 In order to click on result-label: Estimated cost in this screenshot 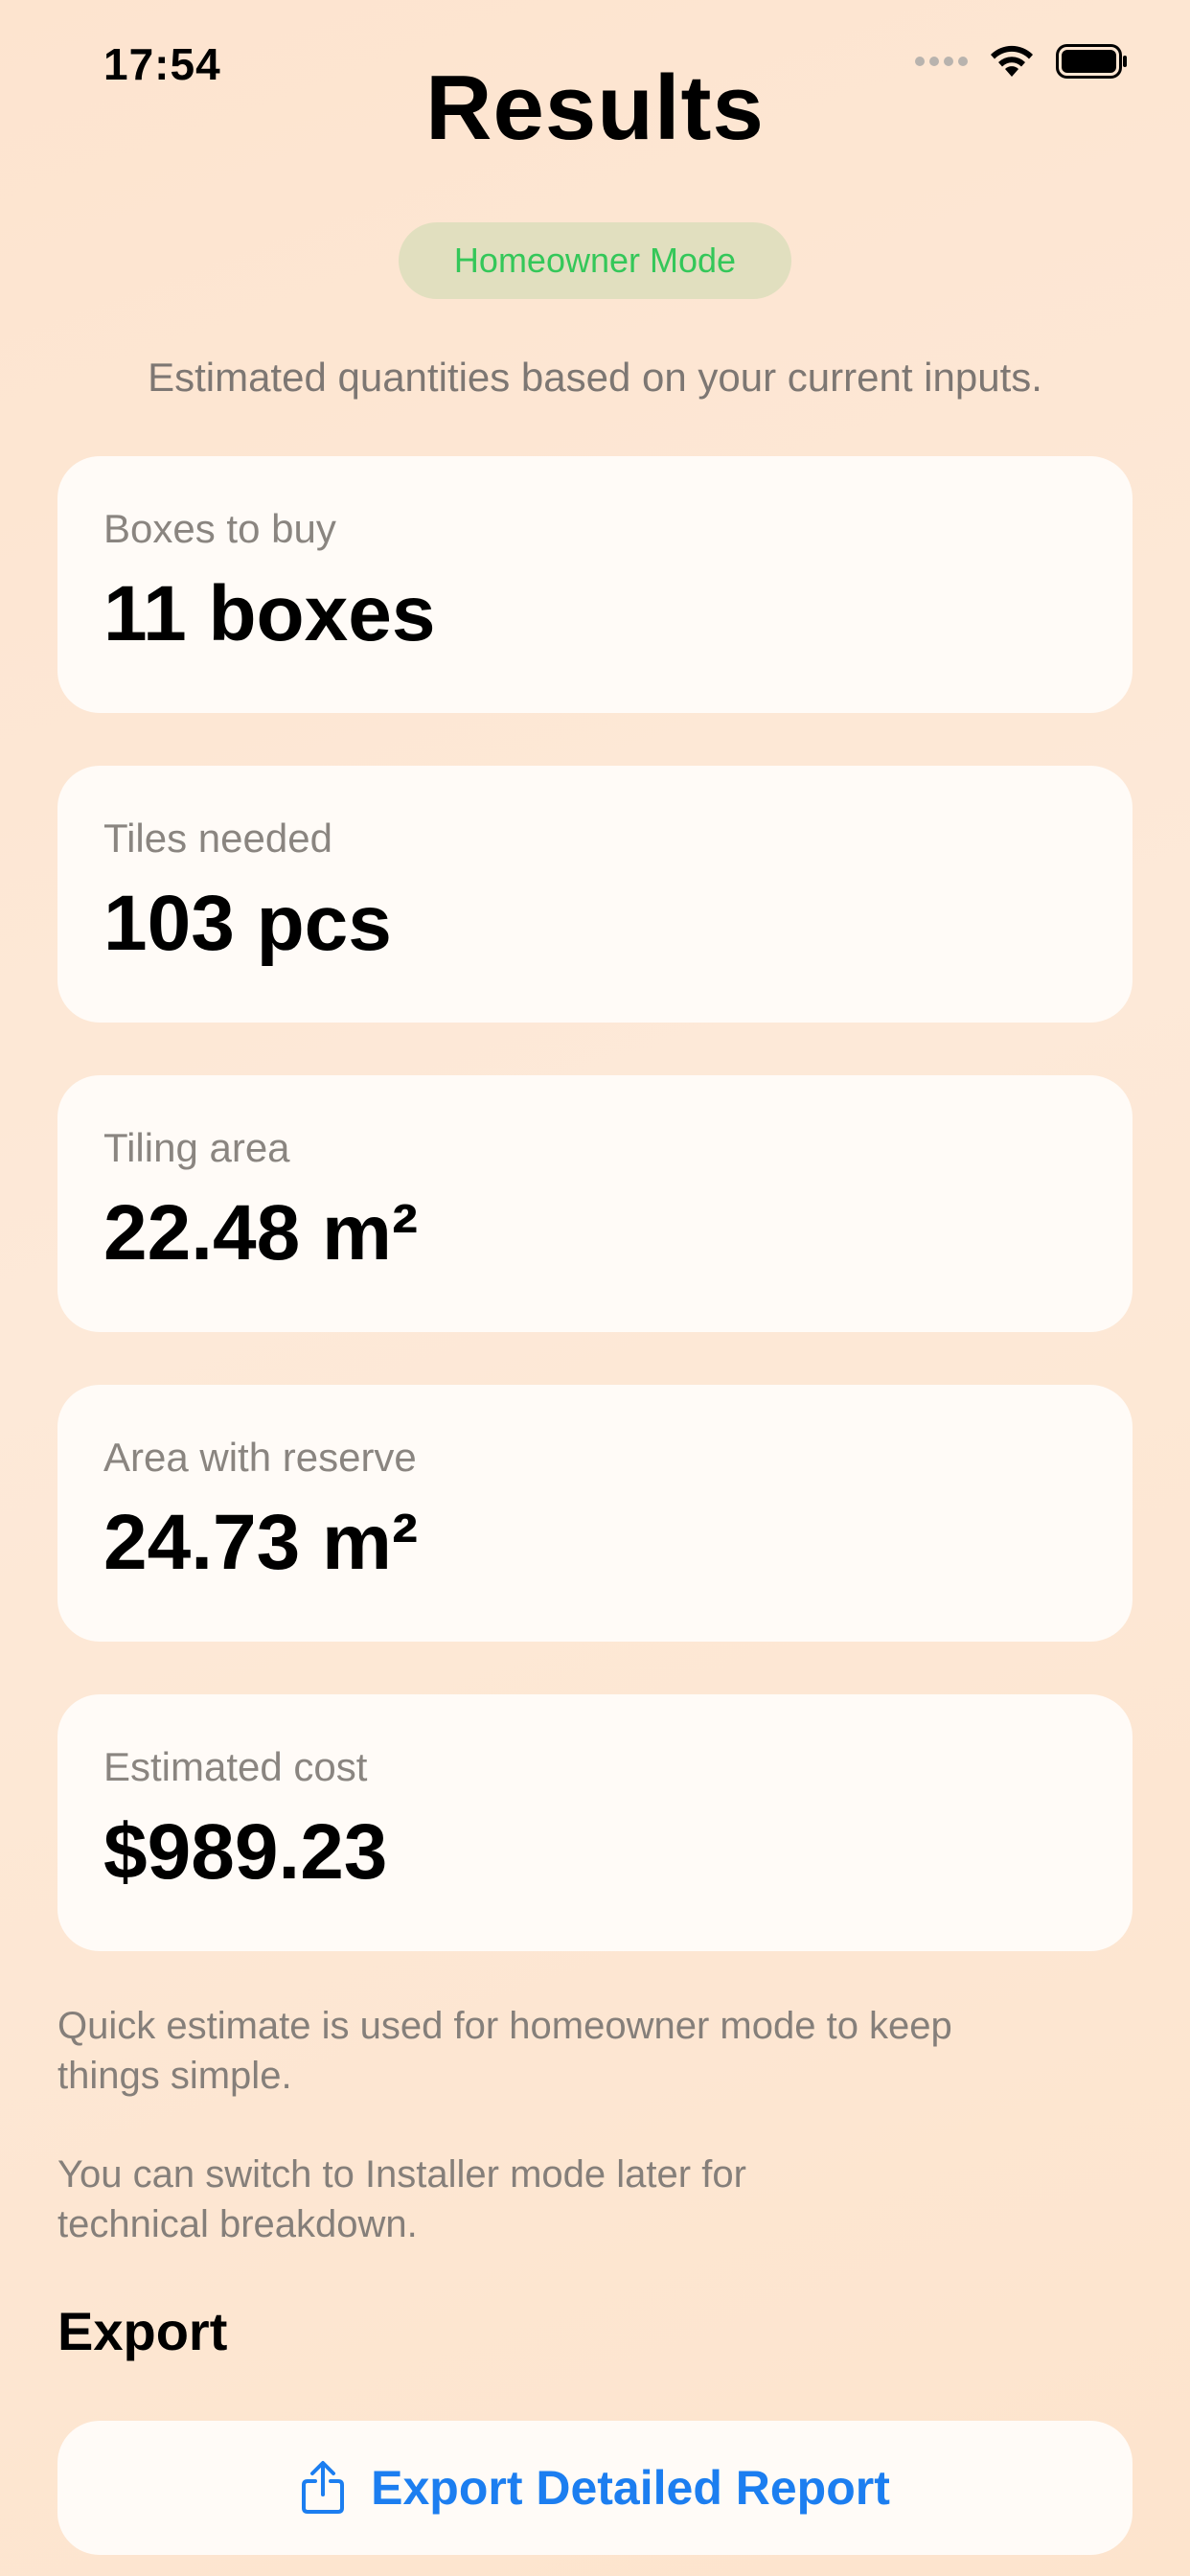, I will do `click(236, 1766)`.